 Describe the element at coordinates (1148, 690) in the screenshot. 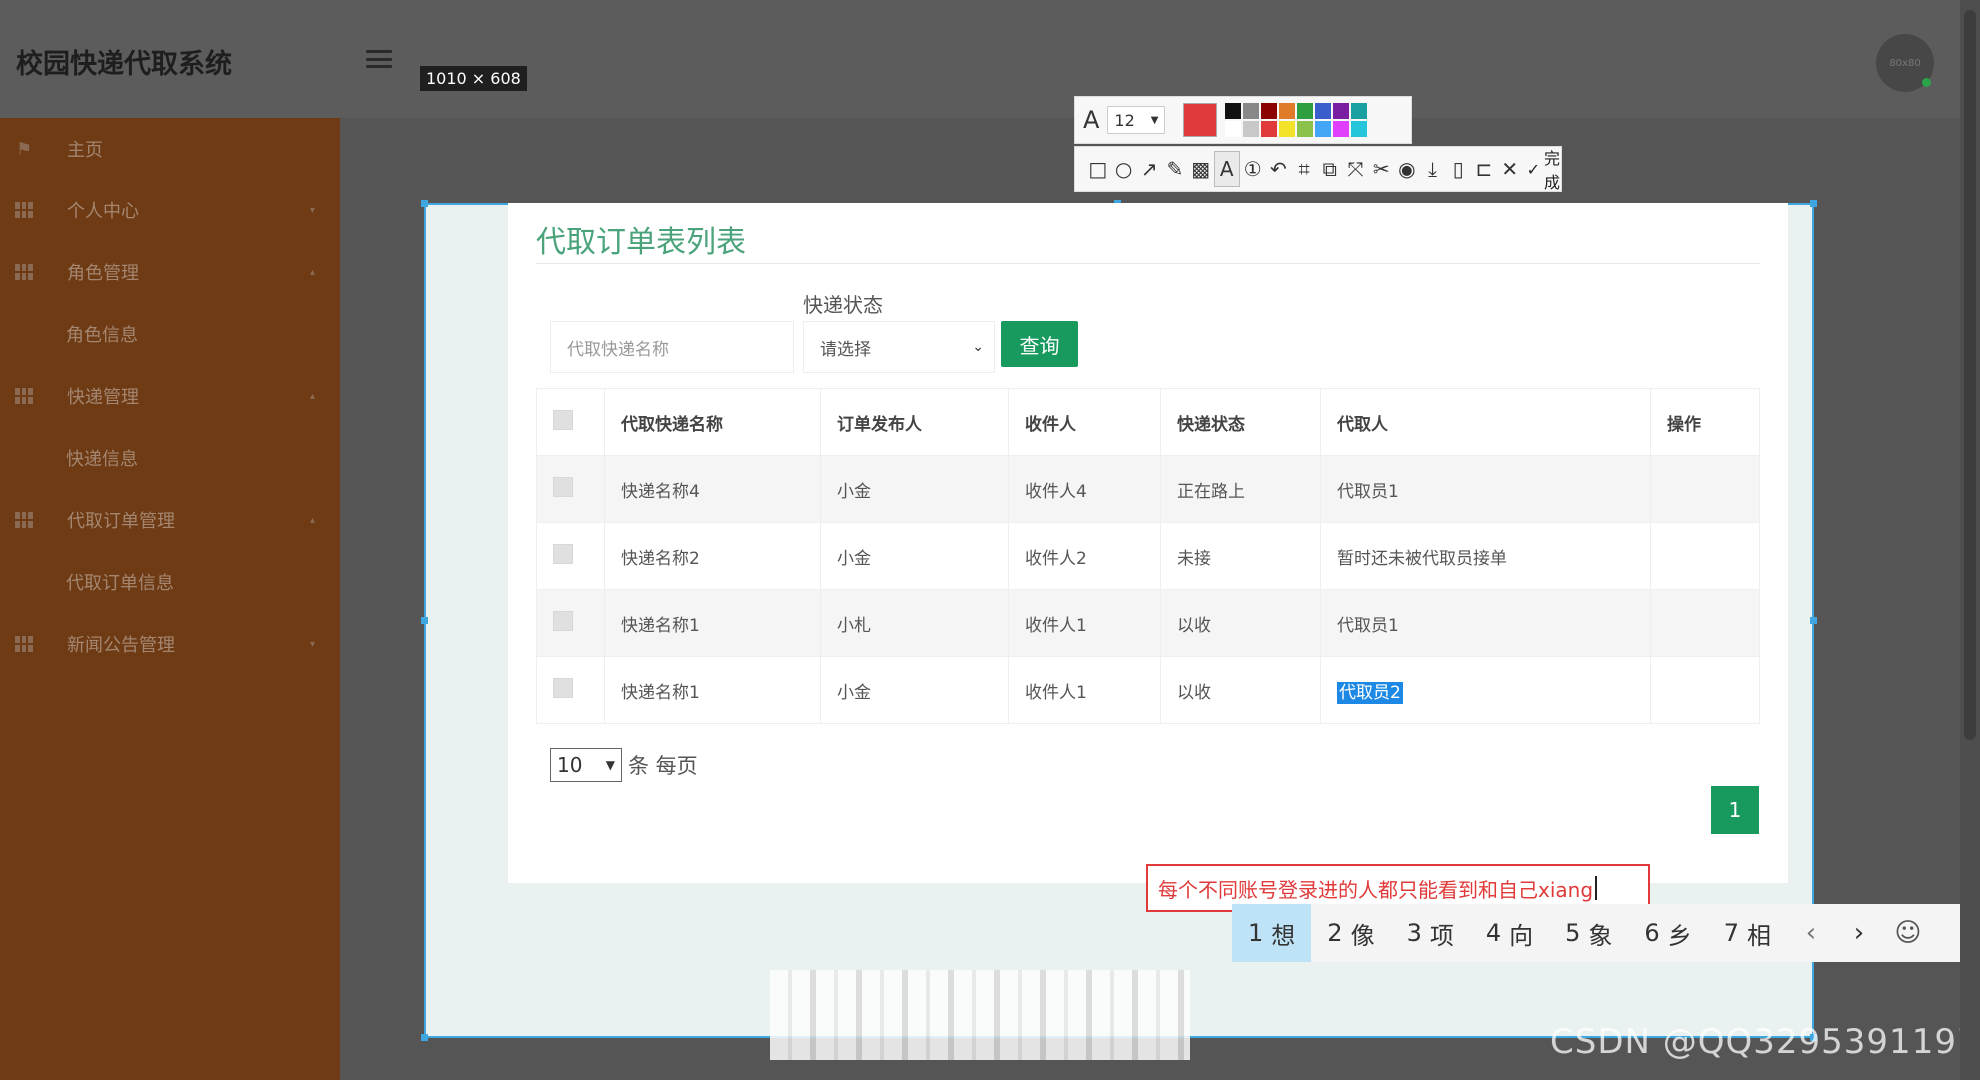

I see `table-row: 快递名称1 小金 收件人1 以收 代取员2` at that location.